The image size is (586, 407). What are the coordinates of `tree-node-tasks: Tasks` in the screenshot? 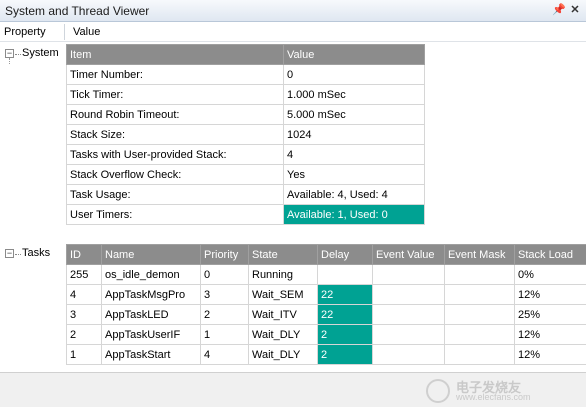 It's located at (36, 253).